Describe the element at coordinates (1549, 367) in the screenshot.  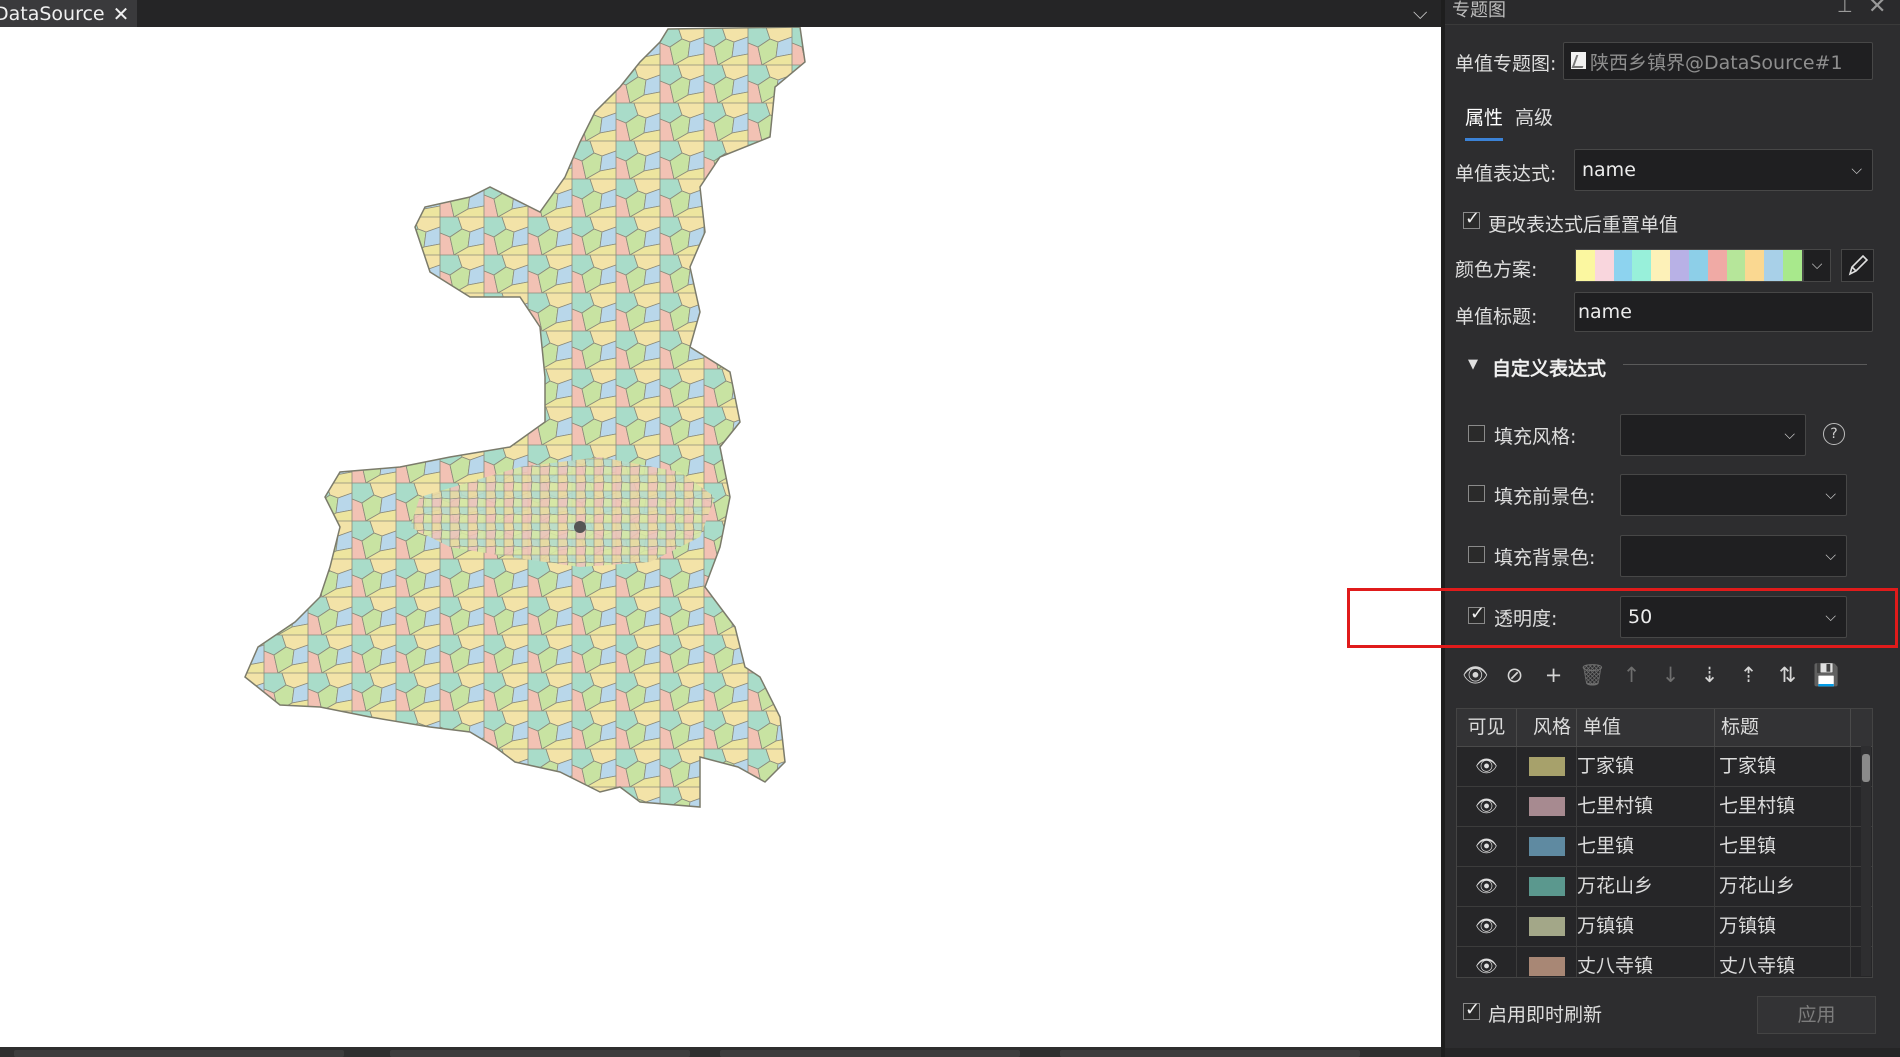
I see `custom-expression-section-title: 自定义表达式` at that location.